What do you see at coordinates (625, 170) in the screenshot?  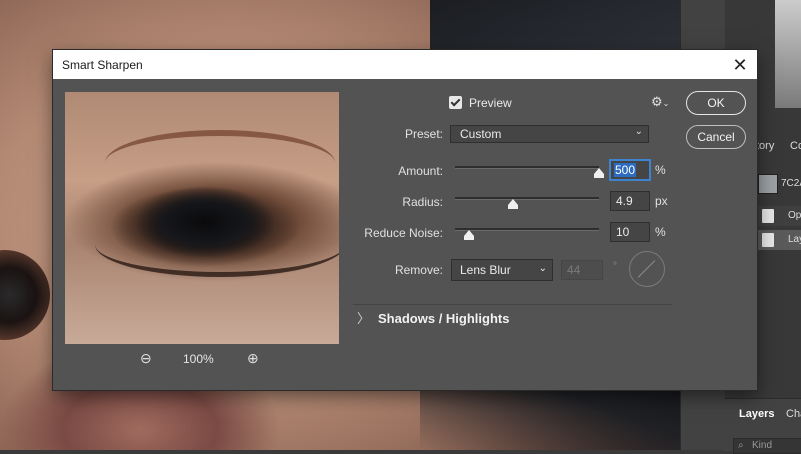 I see `amount-value: 500` at bounding box center [625, 170].